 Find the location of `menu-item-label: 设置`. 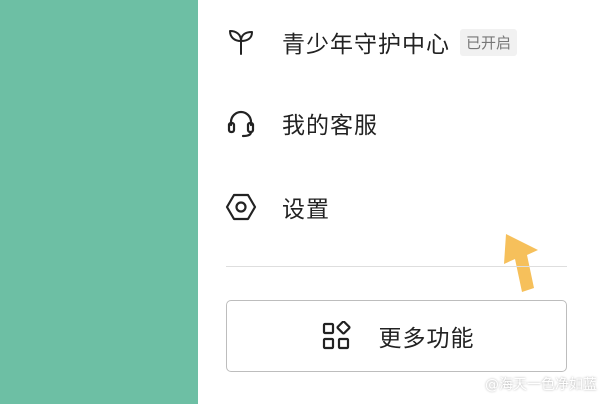

menu-item-label: 设置 is located at coordinates (306, 210).